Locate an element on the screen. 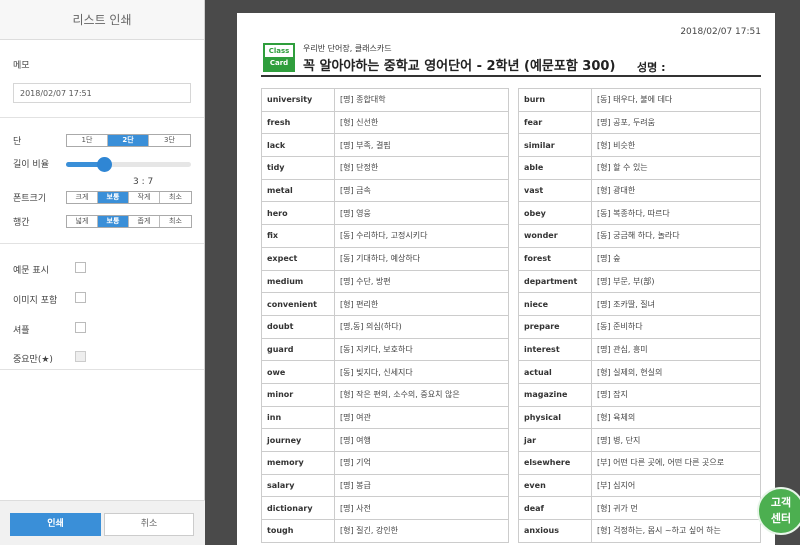 The height and width of the screenshot is (545, 800). meaning-cell: [명] 공포, 두려움 is located at coordinates (676, 122).